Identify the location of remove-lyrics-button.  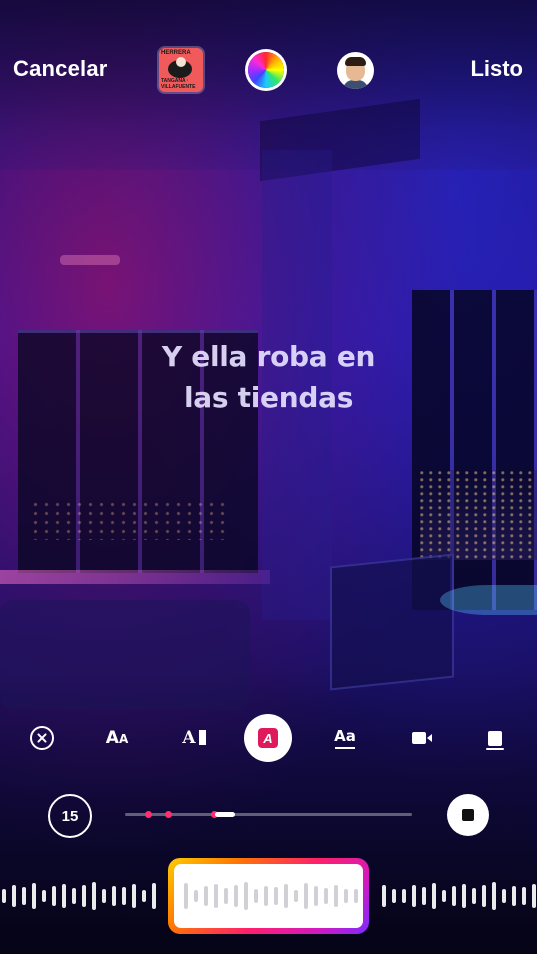
(42, 738).